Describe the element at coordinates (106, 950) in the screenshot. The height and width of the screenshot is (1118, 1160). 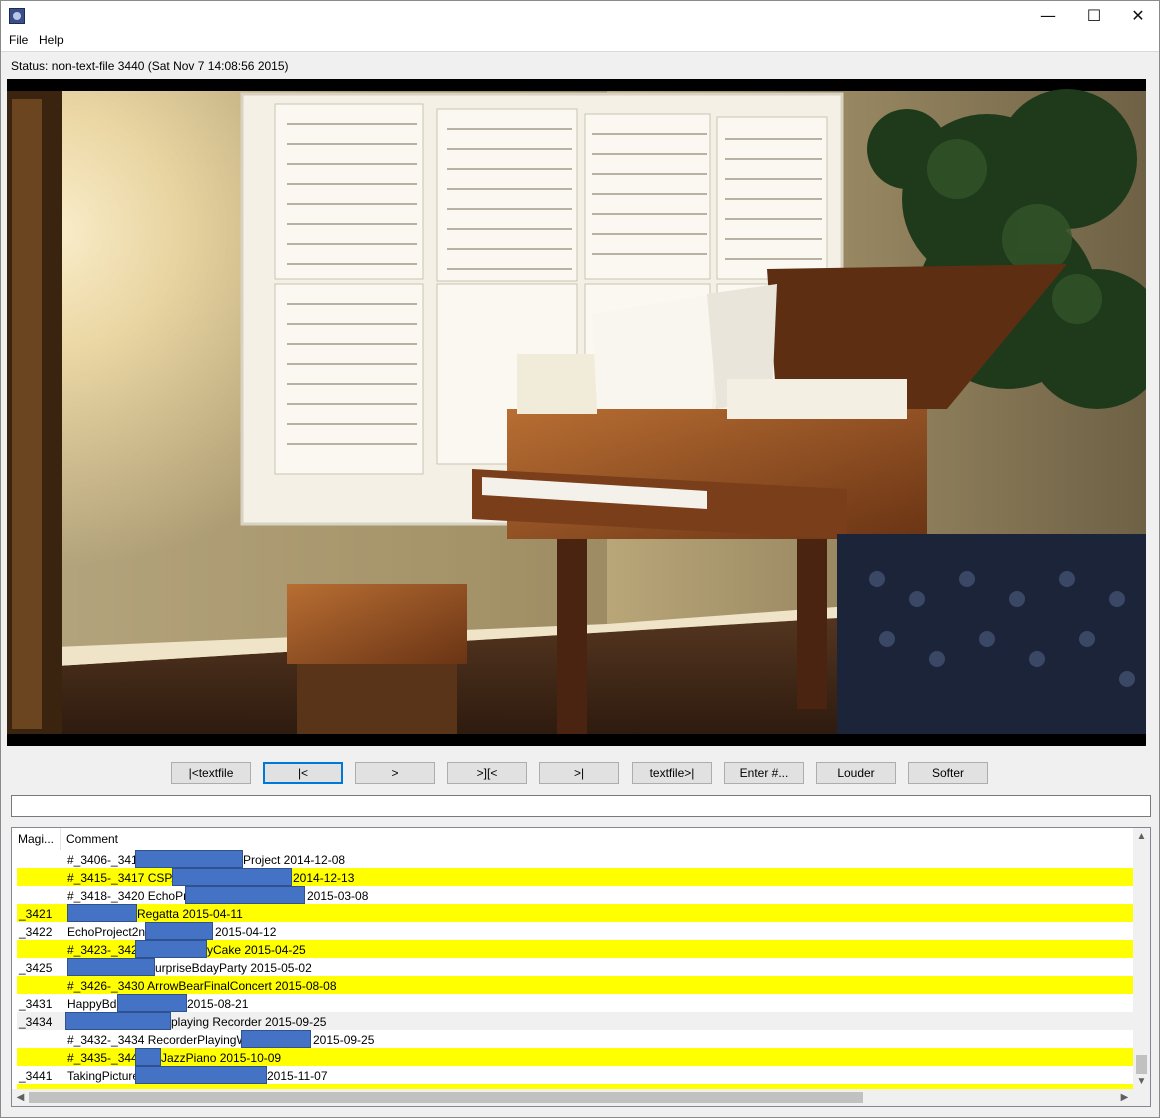
I see `comment-cell: #_3423-_3424` at that location.